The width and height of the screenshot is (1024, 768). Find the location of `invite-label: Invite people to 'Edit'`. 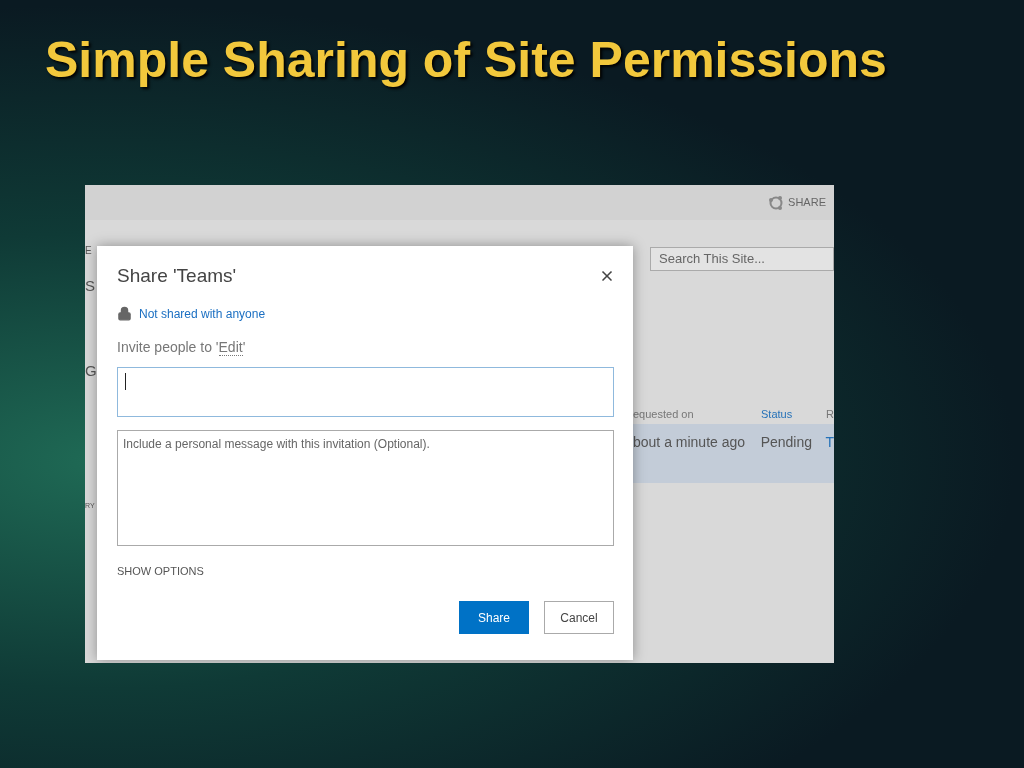

invite-label: Invite people to 'Edit' is located at coordinates (182, 347).